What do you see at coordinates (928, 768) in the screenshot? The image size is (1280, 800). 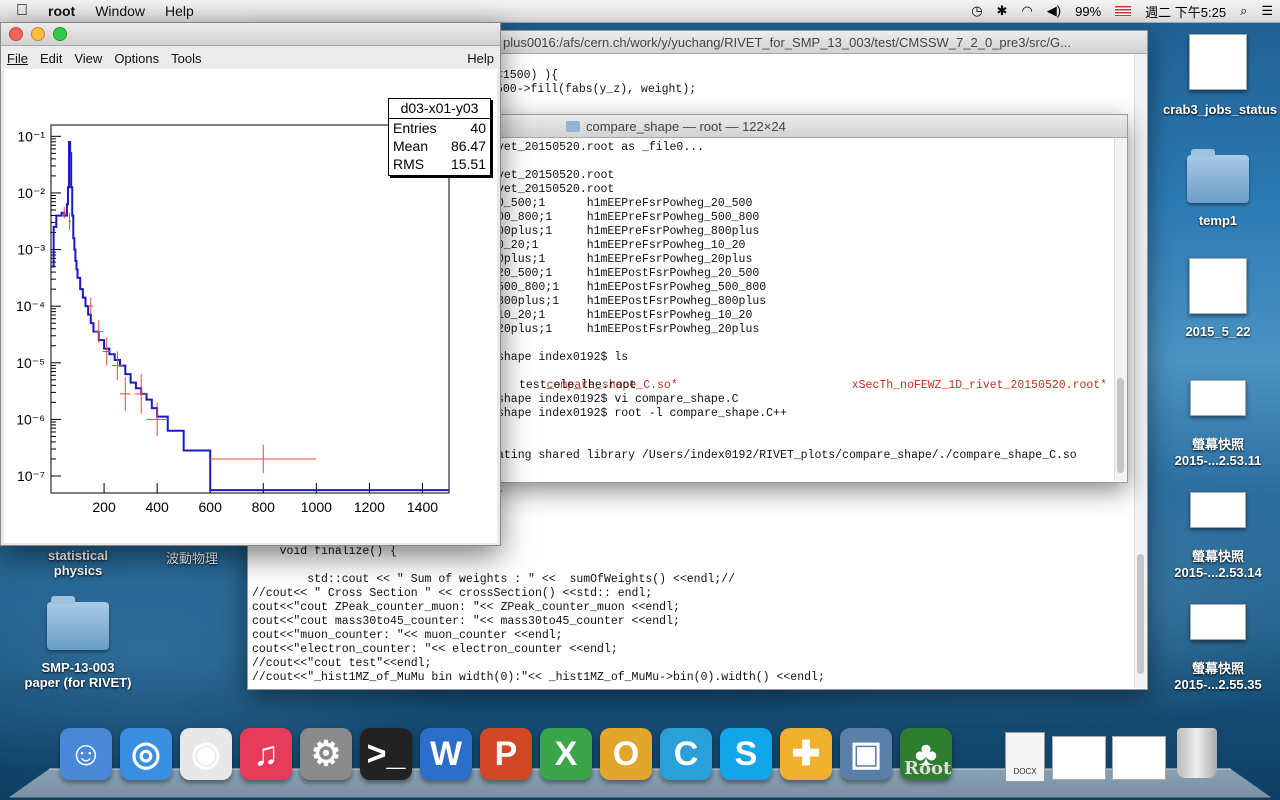 I see `dock-root-label: Root` at bounding box center [928, 768].